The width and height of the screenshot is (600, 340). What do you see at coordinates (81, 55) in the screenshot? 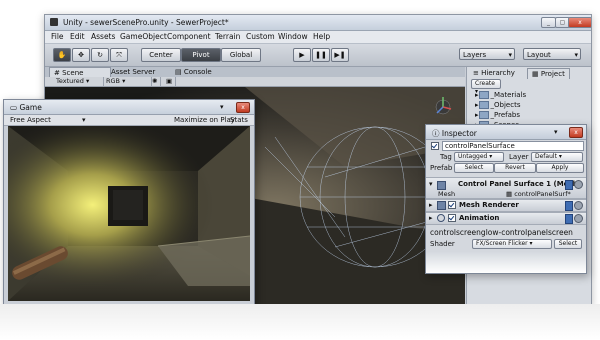
I see `move-tool-button: ✥` at bounding box center [81, 55].